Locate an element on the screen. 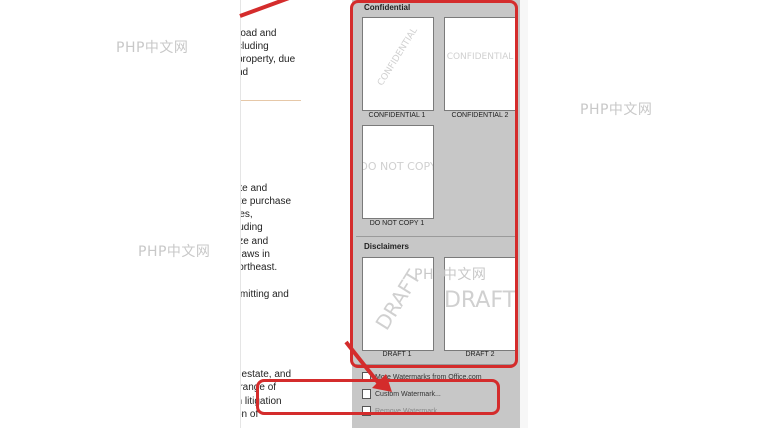 This screenshot has width=760, height=428. arrow-line-top is located at coordinates (264, 9).